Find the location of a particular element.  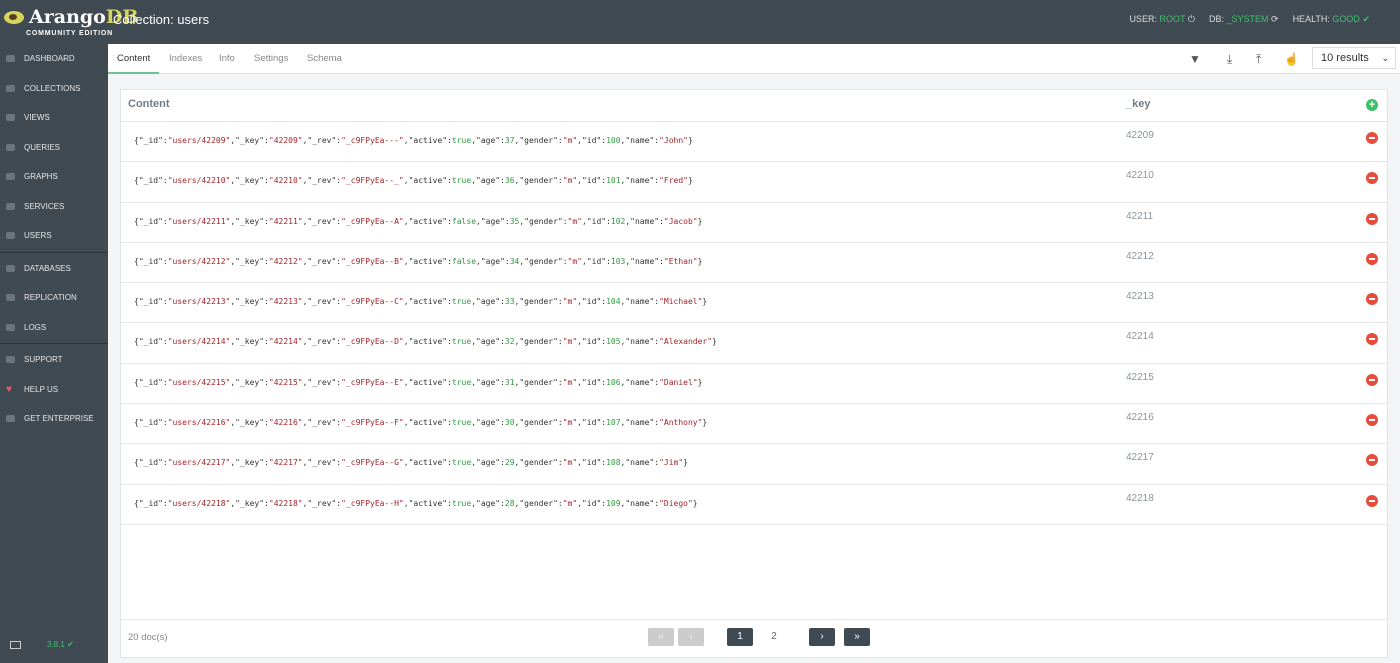

sidebar-item-label: LOGS is located at coordinates (35, 327).